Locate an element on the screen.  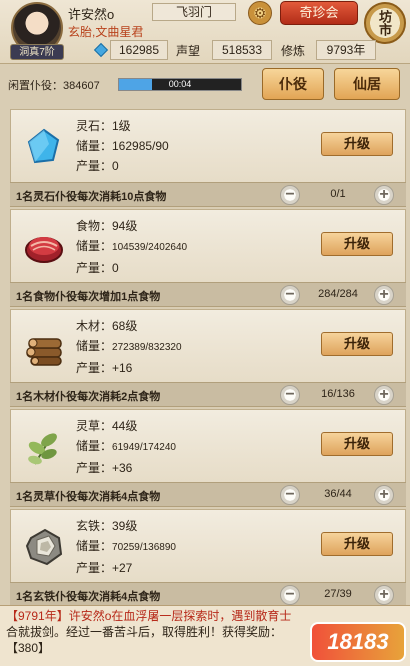
resource-level: 灵草：44级 is located at coordinates (107, 426).